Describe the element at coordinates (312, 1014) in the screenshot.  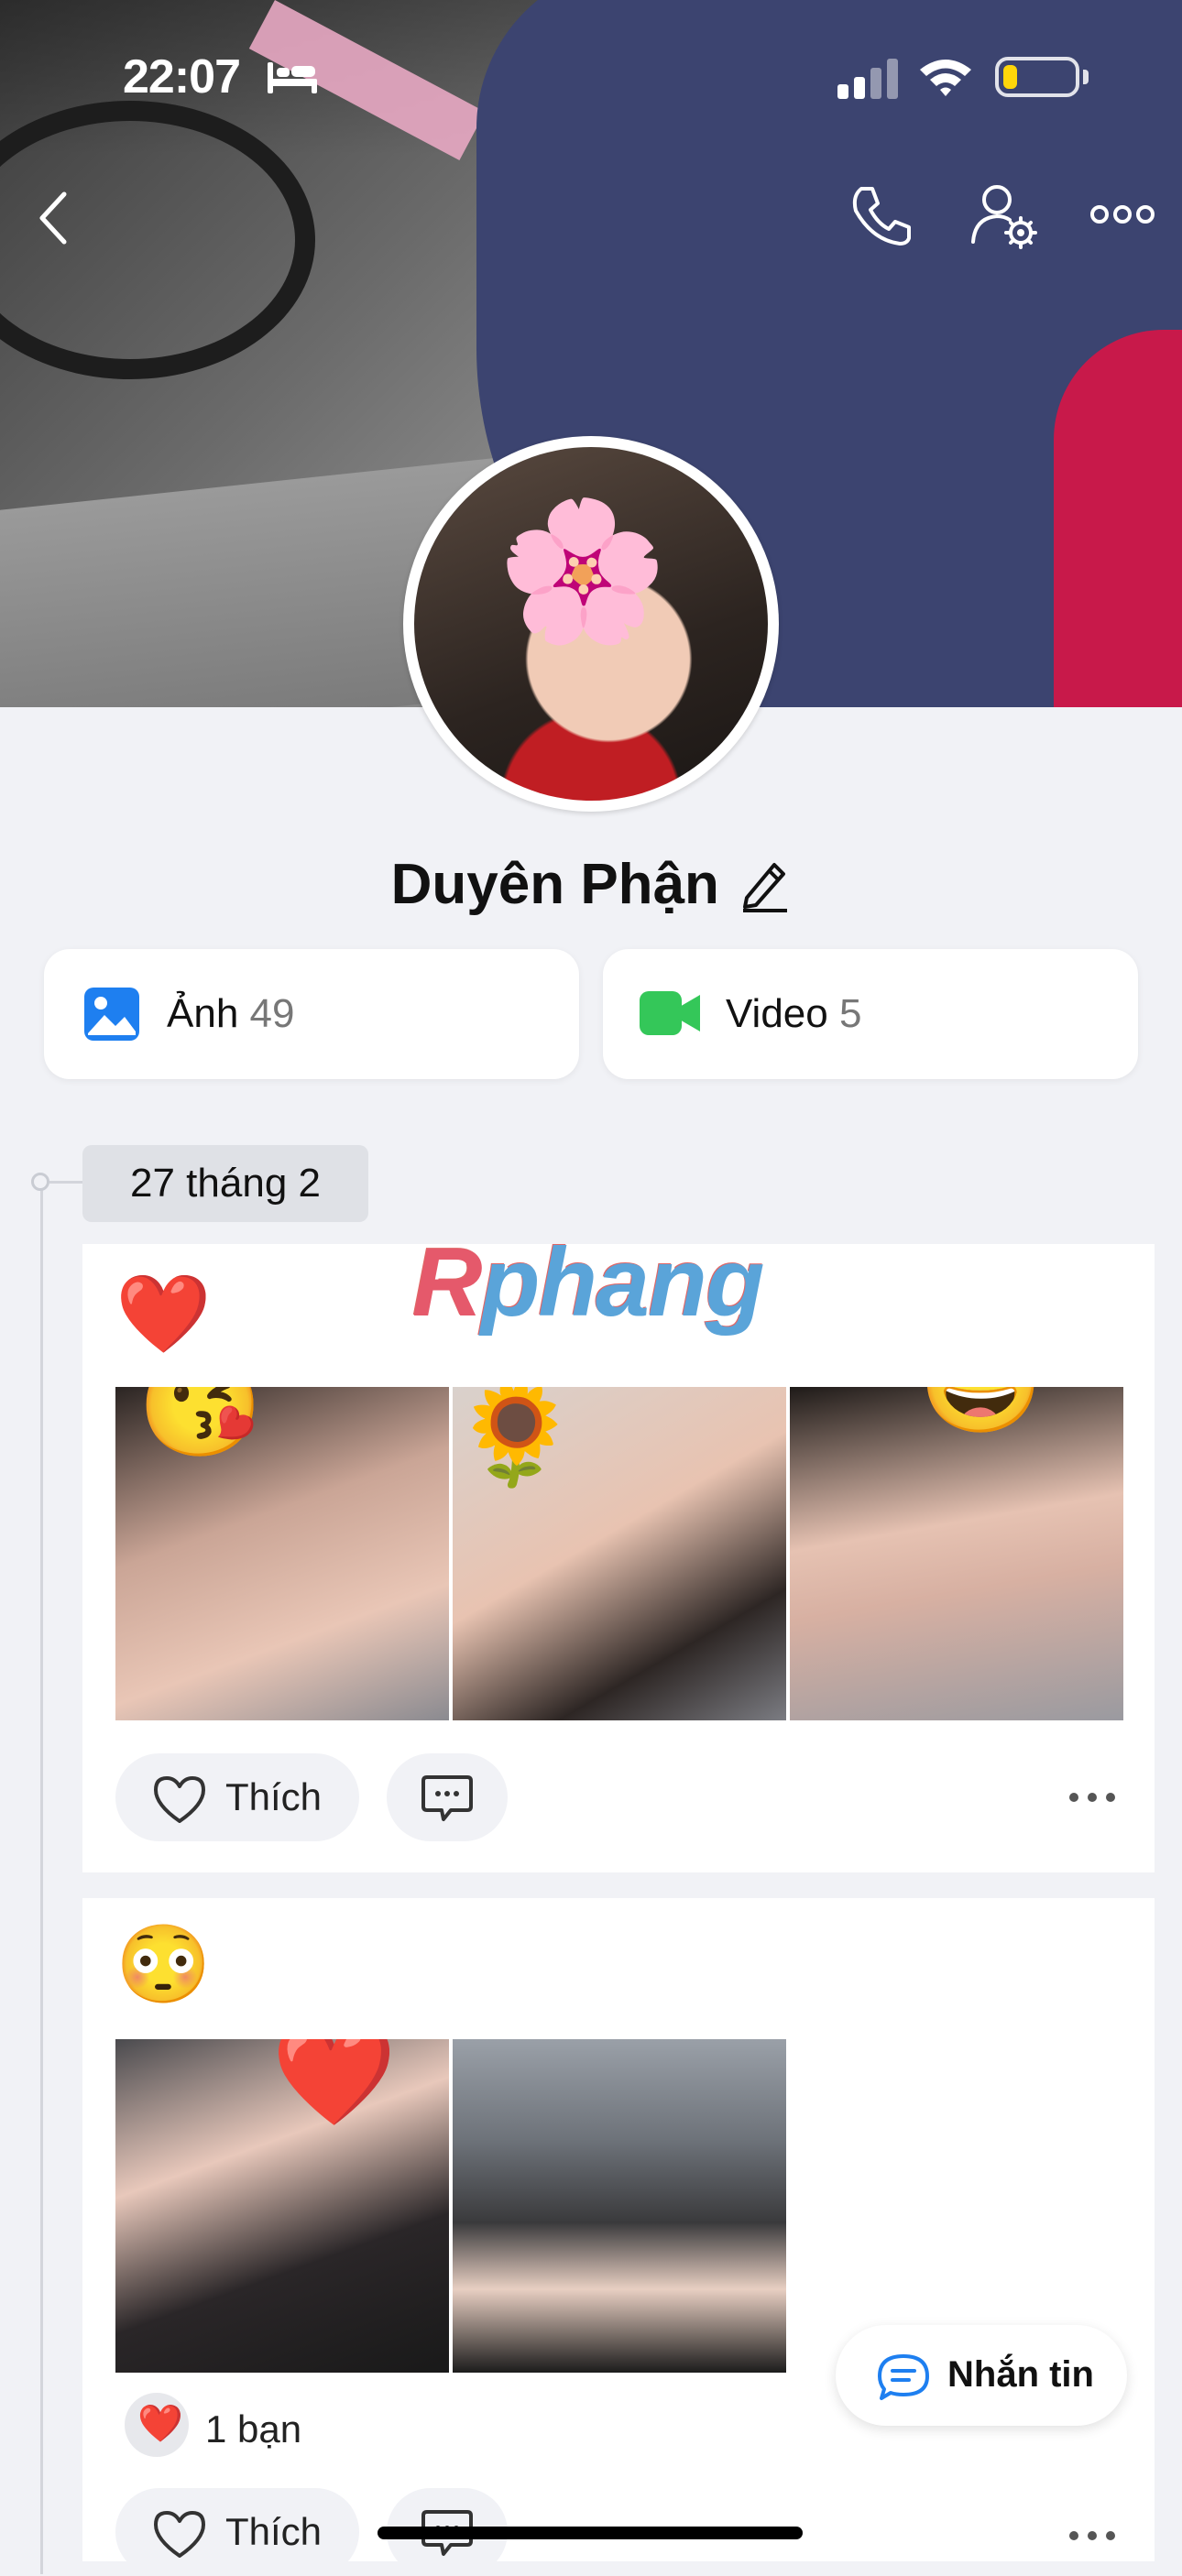
I see `photos-card: Ảnh 49` at that location.